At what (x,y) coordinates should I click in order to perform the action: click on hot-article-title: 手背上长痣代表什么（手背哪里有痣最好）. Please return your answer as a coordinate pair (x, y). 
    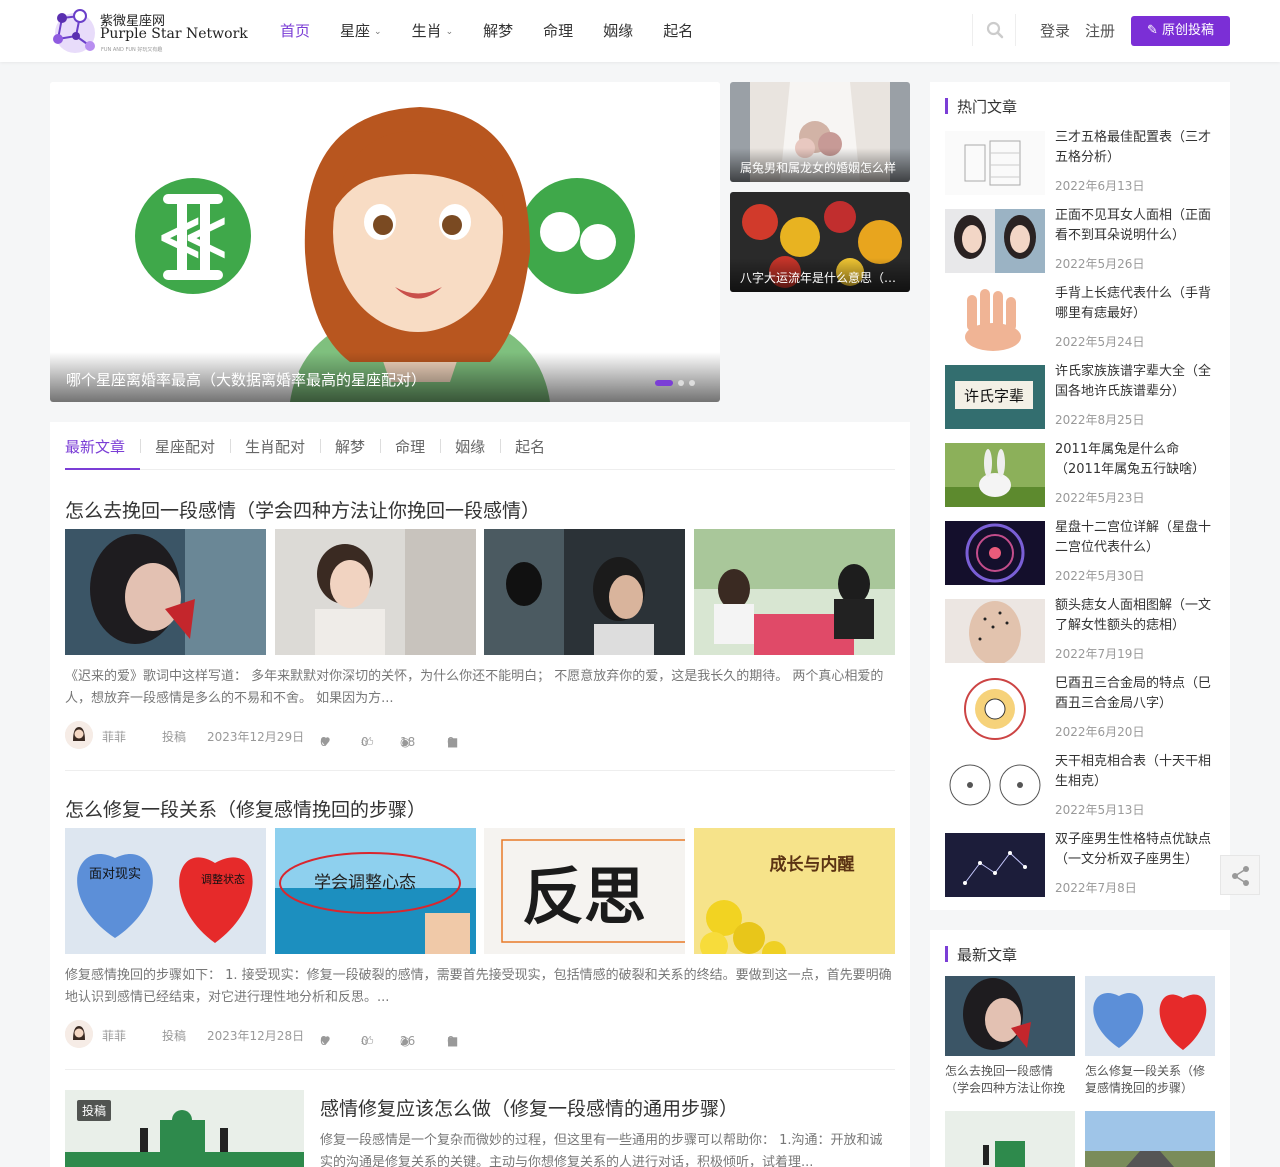
    Looking at the image, I should click on (1135, 304).